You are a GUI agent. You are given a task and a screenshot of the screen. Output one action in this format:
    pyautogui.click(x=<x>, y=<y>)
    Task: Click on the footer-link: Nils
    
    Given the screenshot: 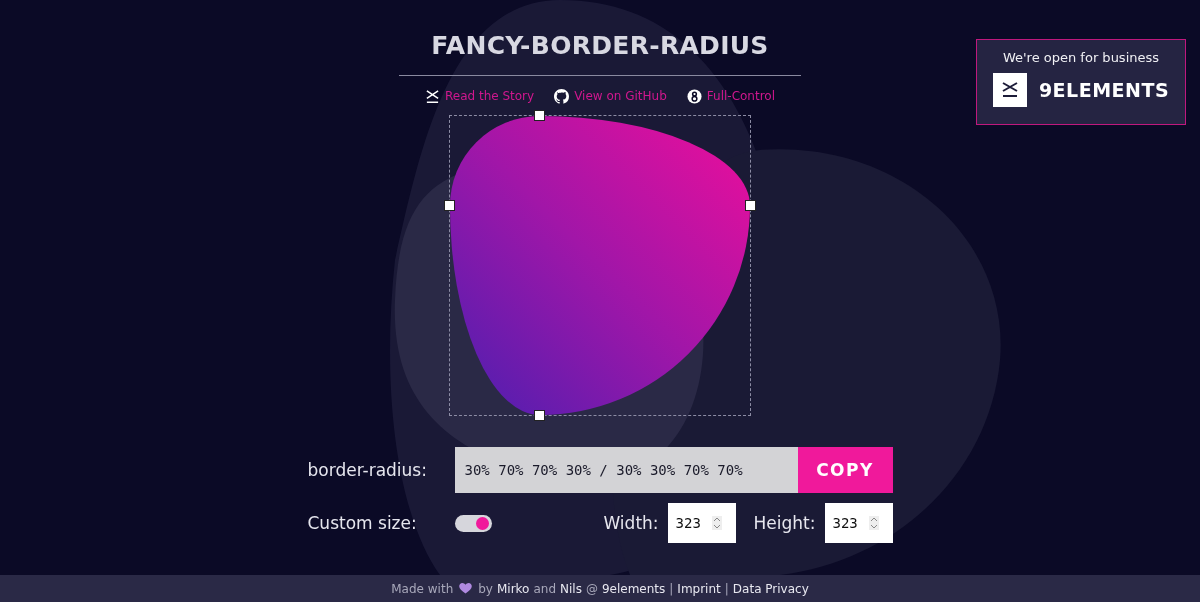 What is the action you would take?
    pyautogui.click(x=571, y=588)
    